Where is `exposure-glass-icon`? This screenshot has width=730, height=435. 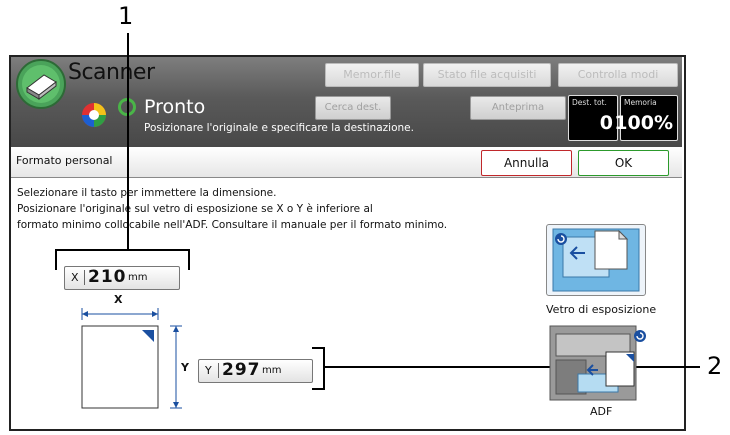 exposure-glass-icon is located at coordinates (596, 260).